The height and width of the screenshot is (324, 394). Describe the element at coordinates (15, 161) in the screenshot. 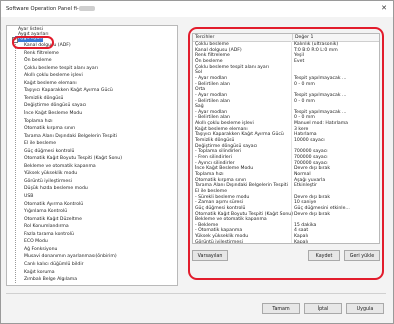

I see `tree-connector-lines` at that location.